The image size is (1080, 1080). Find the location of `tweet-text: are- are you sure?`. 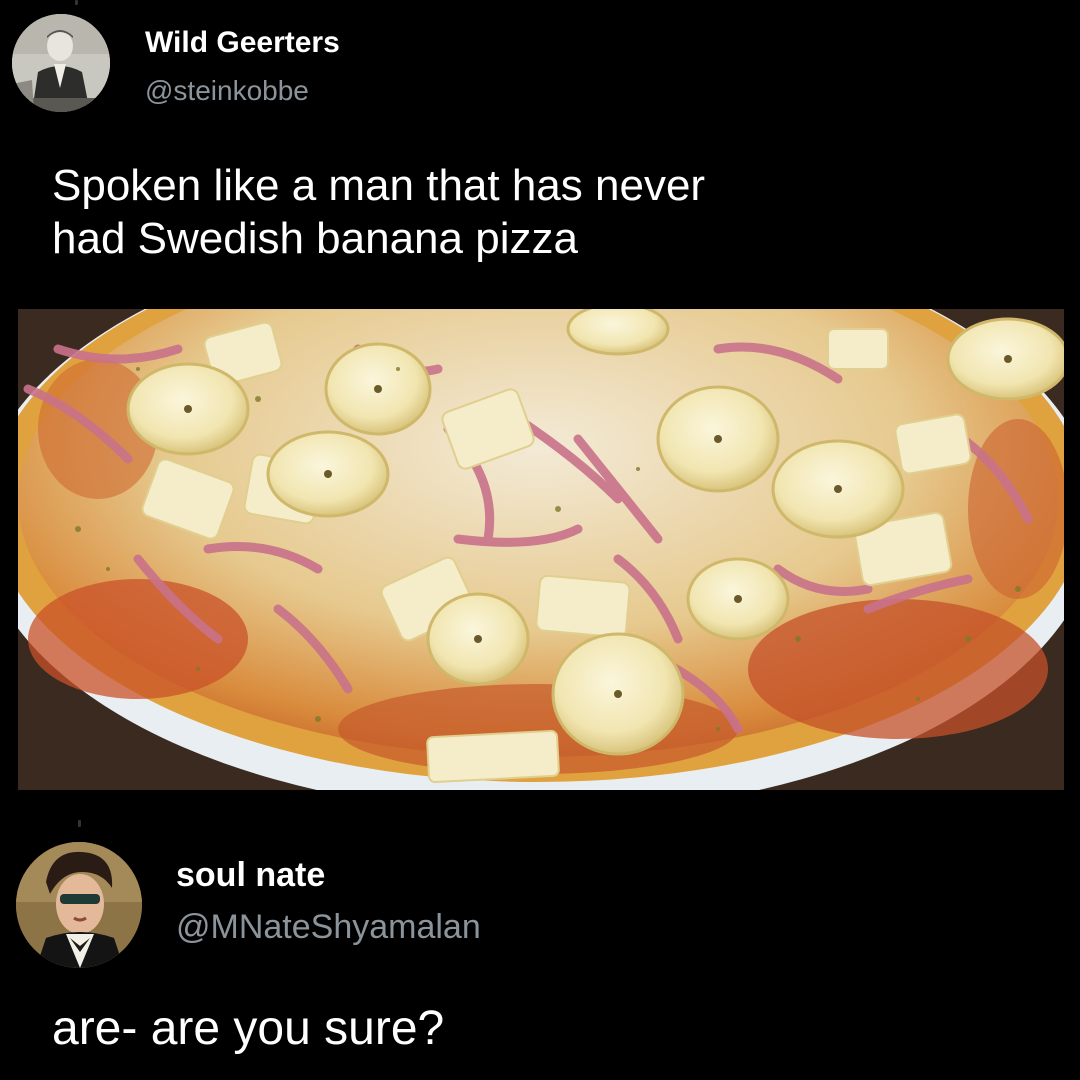

tweet-text: are- are you sure? is located at coordinates (248, 1028).